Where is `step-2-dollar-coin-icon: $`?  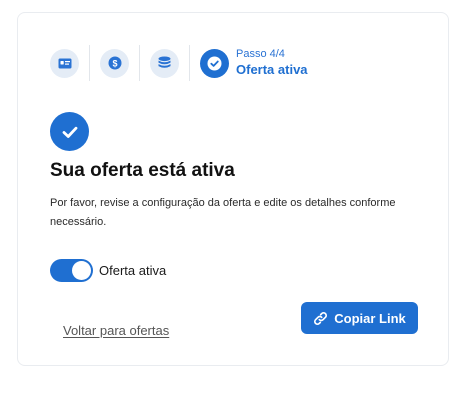
step-2-dollar-coin-icon: $ is located at coordinates (114, 63).